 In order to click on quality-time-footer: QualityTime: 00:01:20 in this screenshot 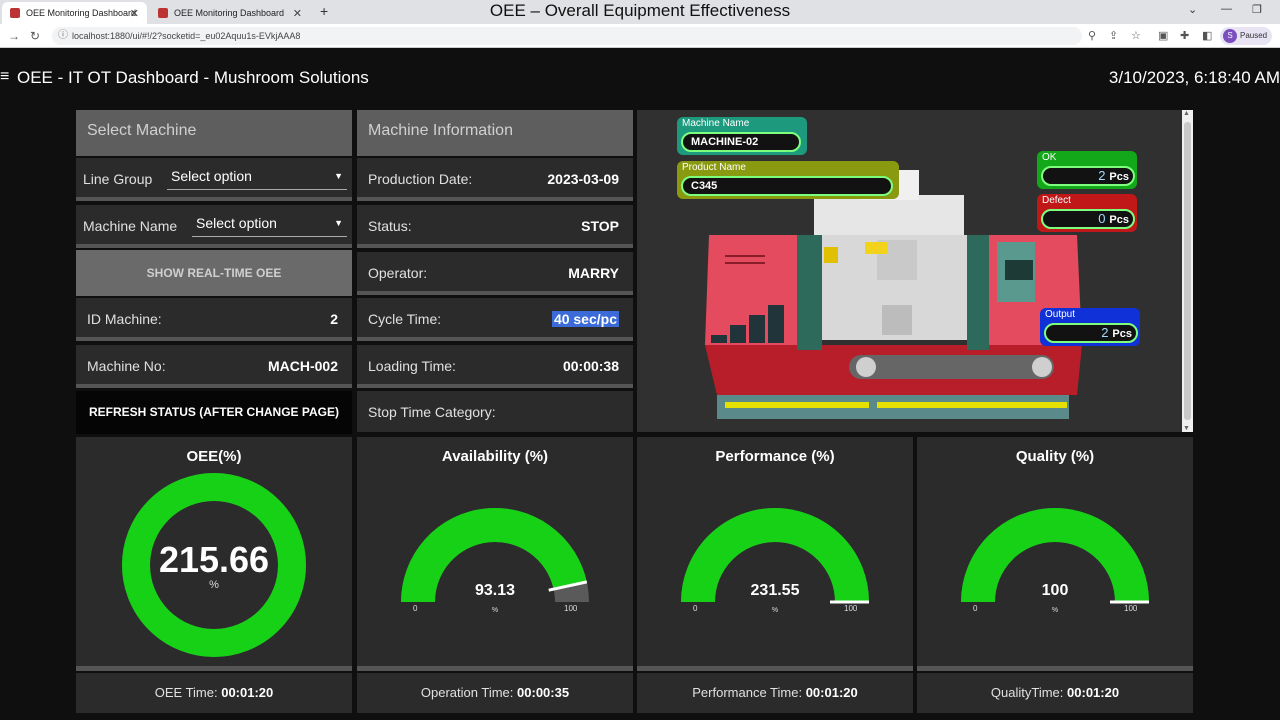, I will do `click(1055, 693)`.